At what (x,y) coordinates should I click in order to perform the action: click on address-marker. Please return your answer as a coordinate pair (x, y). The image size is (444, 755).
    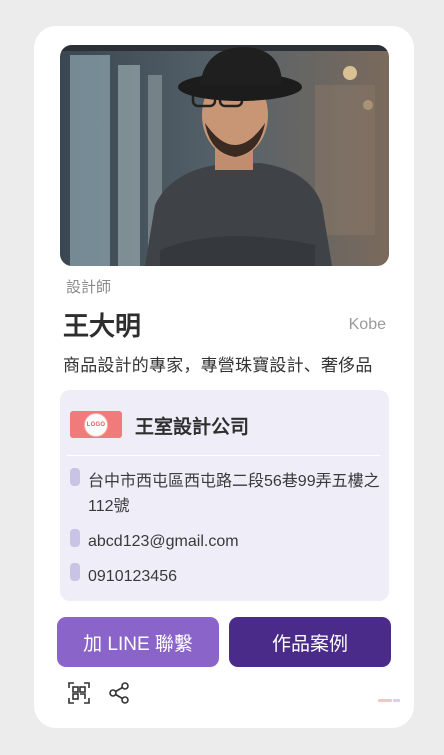
    Looking at the image, I should click on (75, 477).